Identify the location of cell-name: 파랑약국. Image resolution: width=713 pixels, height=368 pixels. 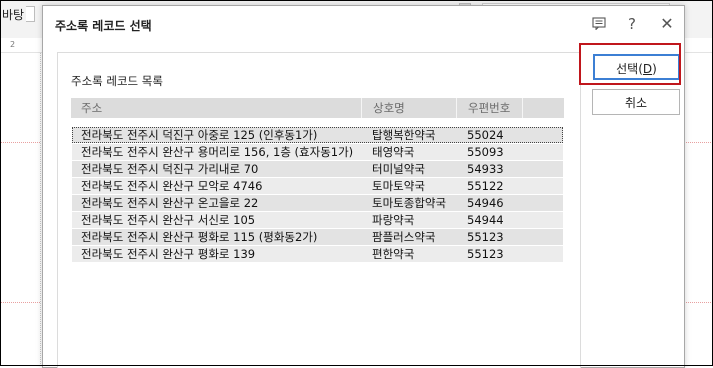
(393, 220).